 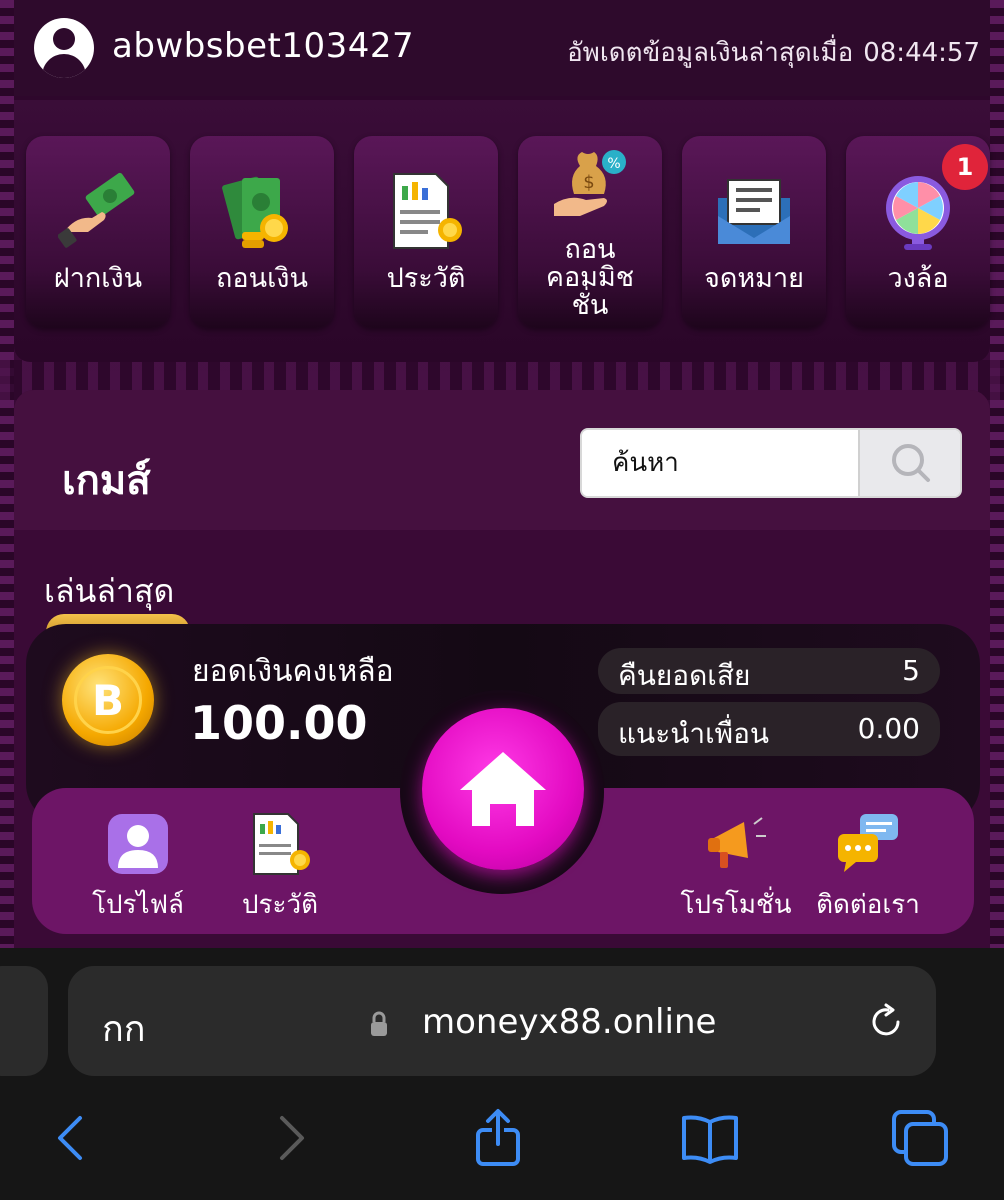 What do you see at coordinates (427, 211) in the screenshot?
I see `history-report-icon` at bounding box center [427, 211].